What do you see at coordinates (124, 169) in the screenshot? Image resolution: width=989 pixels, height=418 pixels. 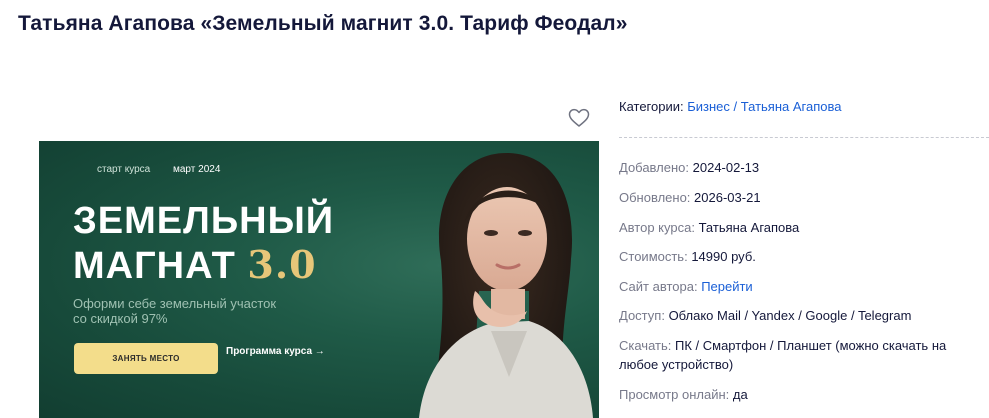 I see `banner-start-label: старт курса` at bounding box center [124, 169].